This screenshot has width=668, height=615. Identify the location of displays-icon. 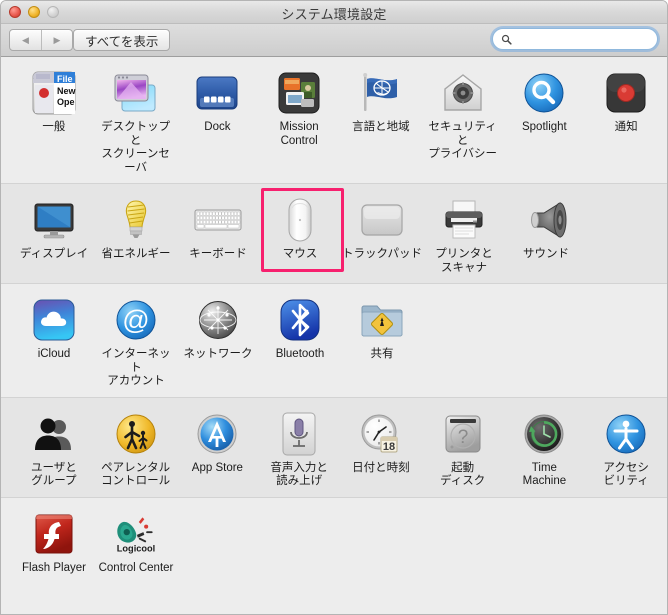
(54, 220).